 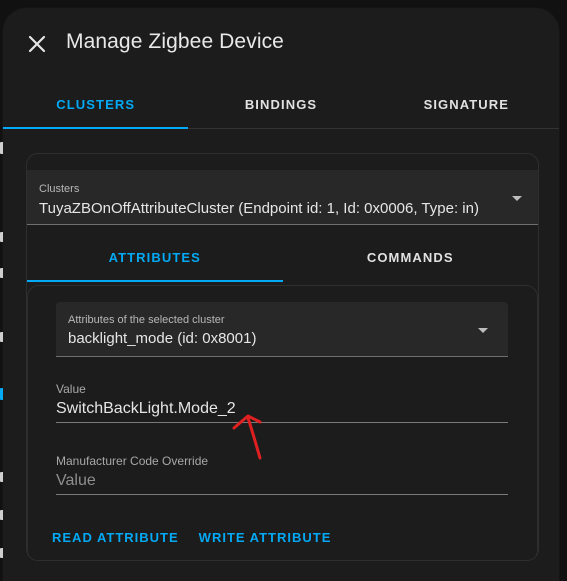 I want to click on tab-bindings: BINDINGS, so click(x=280, y=104).